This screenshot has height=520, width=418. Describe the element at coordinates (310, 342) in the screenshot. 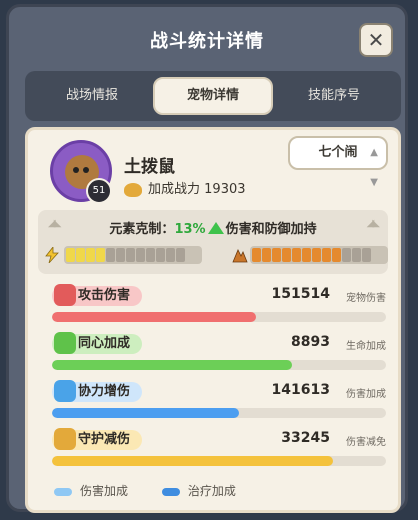

I see `stat-synergy-value: 8893` at that location.